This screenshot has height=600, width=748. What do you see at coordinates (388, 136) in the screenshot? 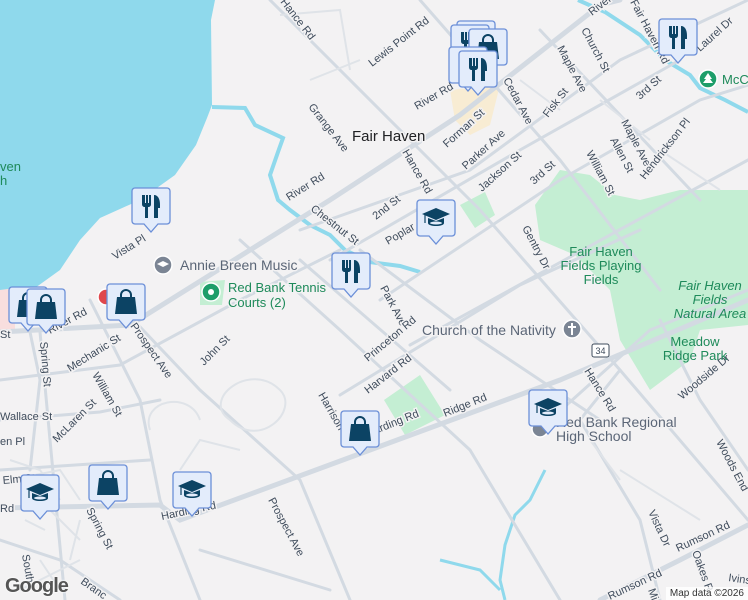
I see `town-label-fair-haven: Fair Haven` at bounding box center [388, 136].